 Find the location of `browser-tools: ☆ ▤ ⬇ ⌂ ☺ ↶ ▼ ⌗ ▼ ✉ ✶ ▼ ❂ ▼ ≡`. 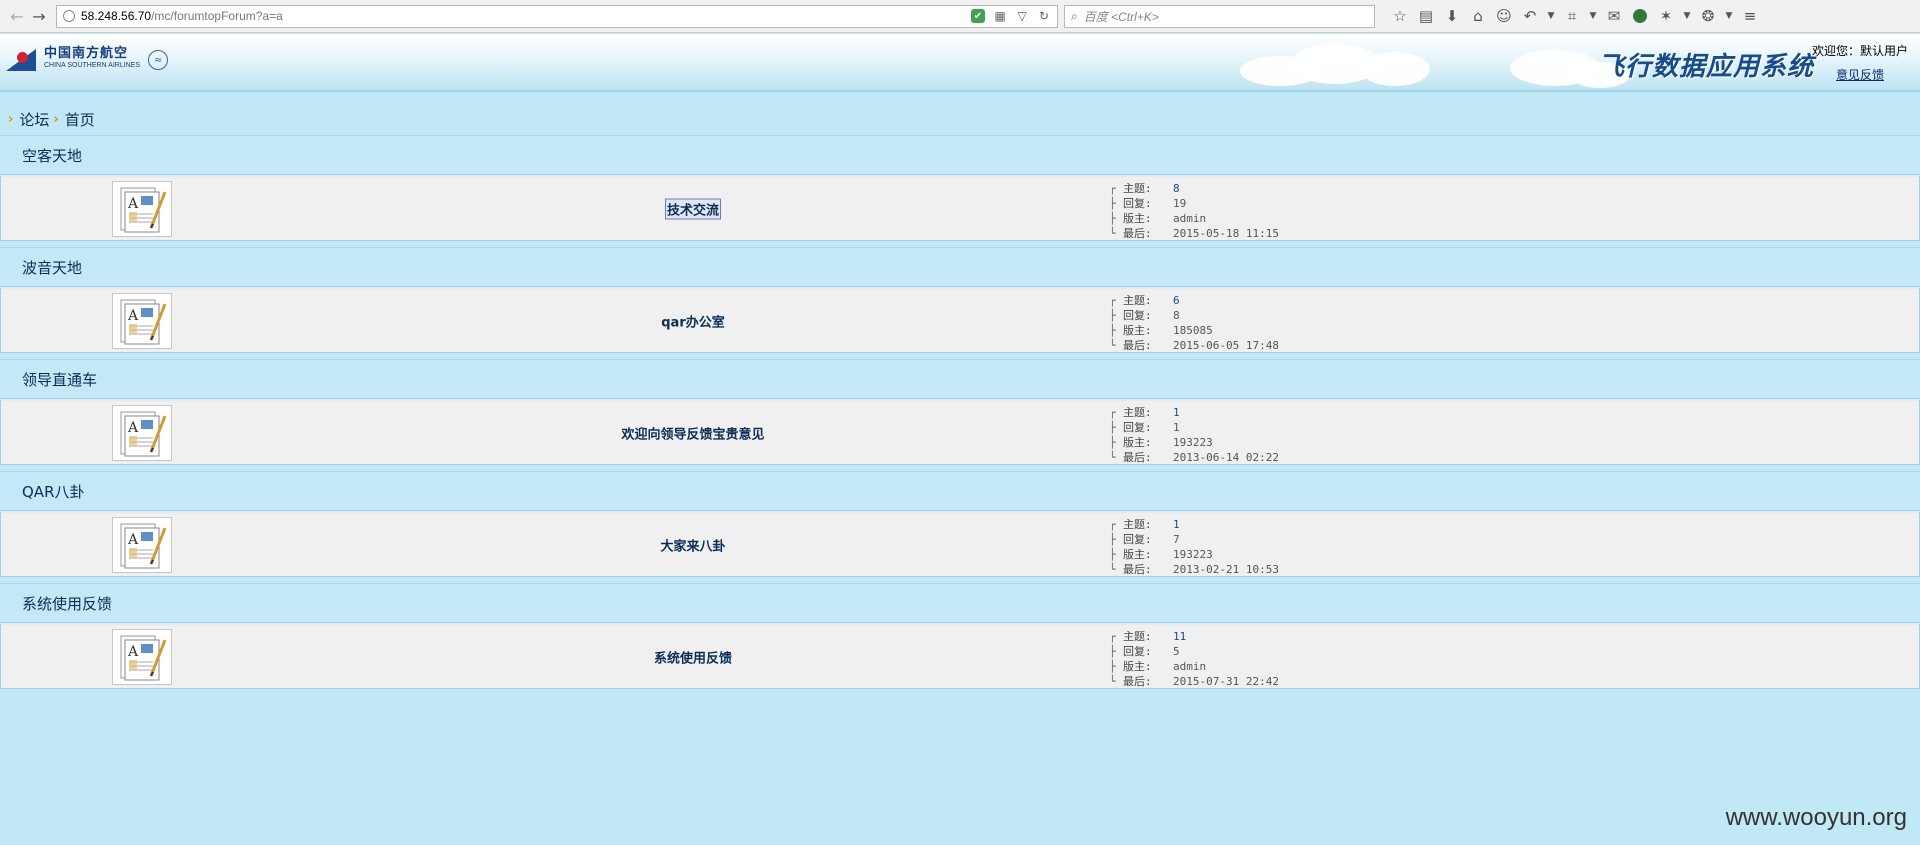

browser-tools: ☆ ▤ ⬇ ⌂ ☺ ↶ ▼ ⌗ ▼ ✉ ✶ ▼ ❂ ▼ ≡ is located at coordinates (1575, 16).